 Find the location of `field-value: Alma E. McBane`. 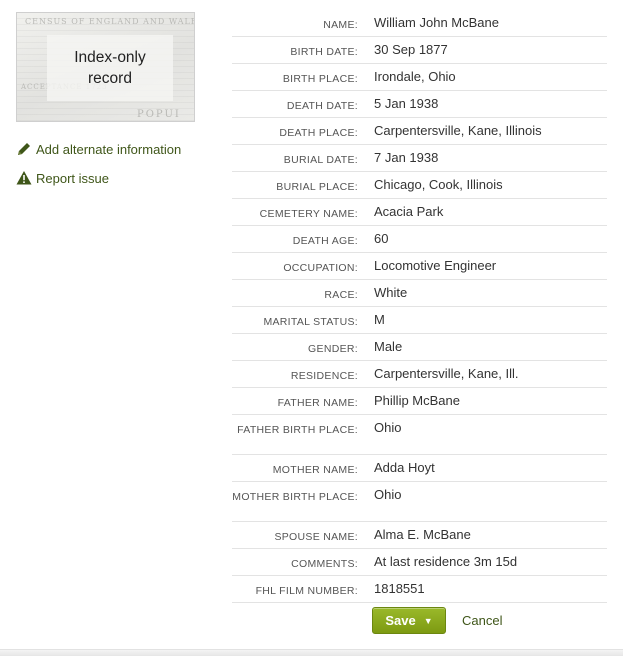

field-value: Alma E. McBane is located at coordinates (422, 534).